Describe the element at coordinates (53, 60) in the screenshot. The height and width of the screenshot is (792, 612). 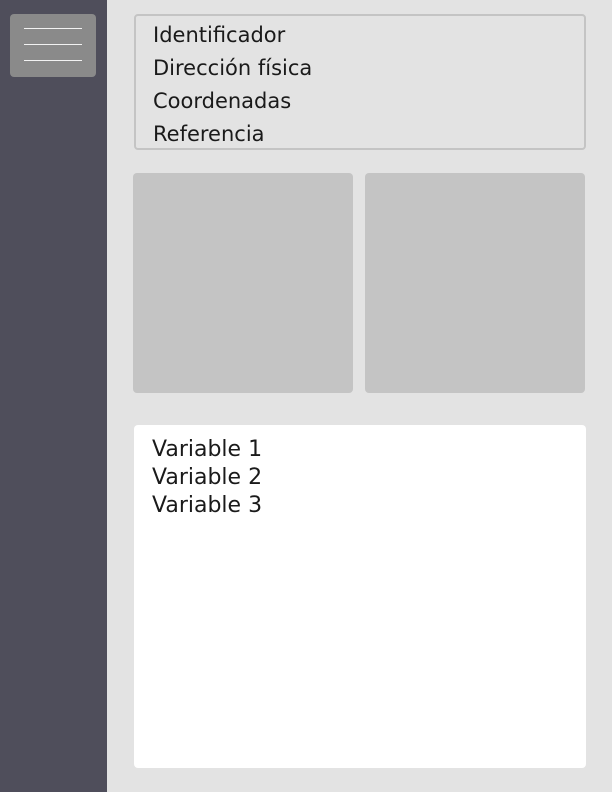
I see `menu-bar-bottom` at that location.